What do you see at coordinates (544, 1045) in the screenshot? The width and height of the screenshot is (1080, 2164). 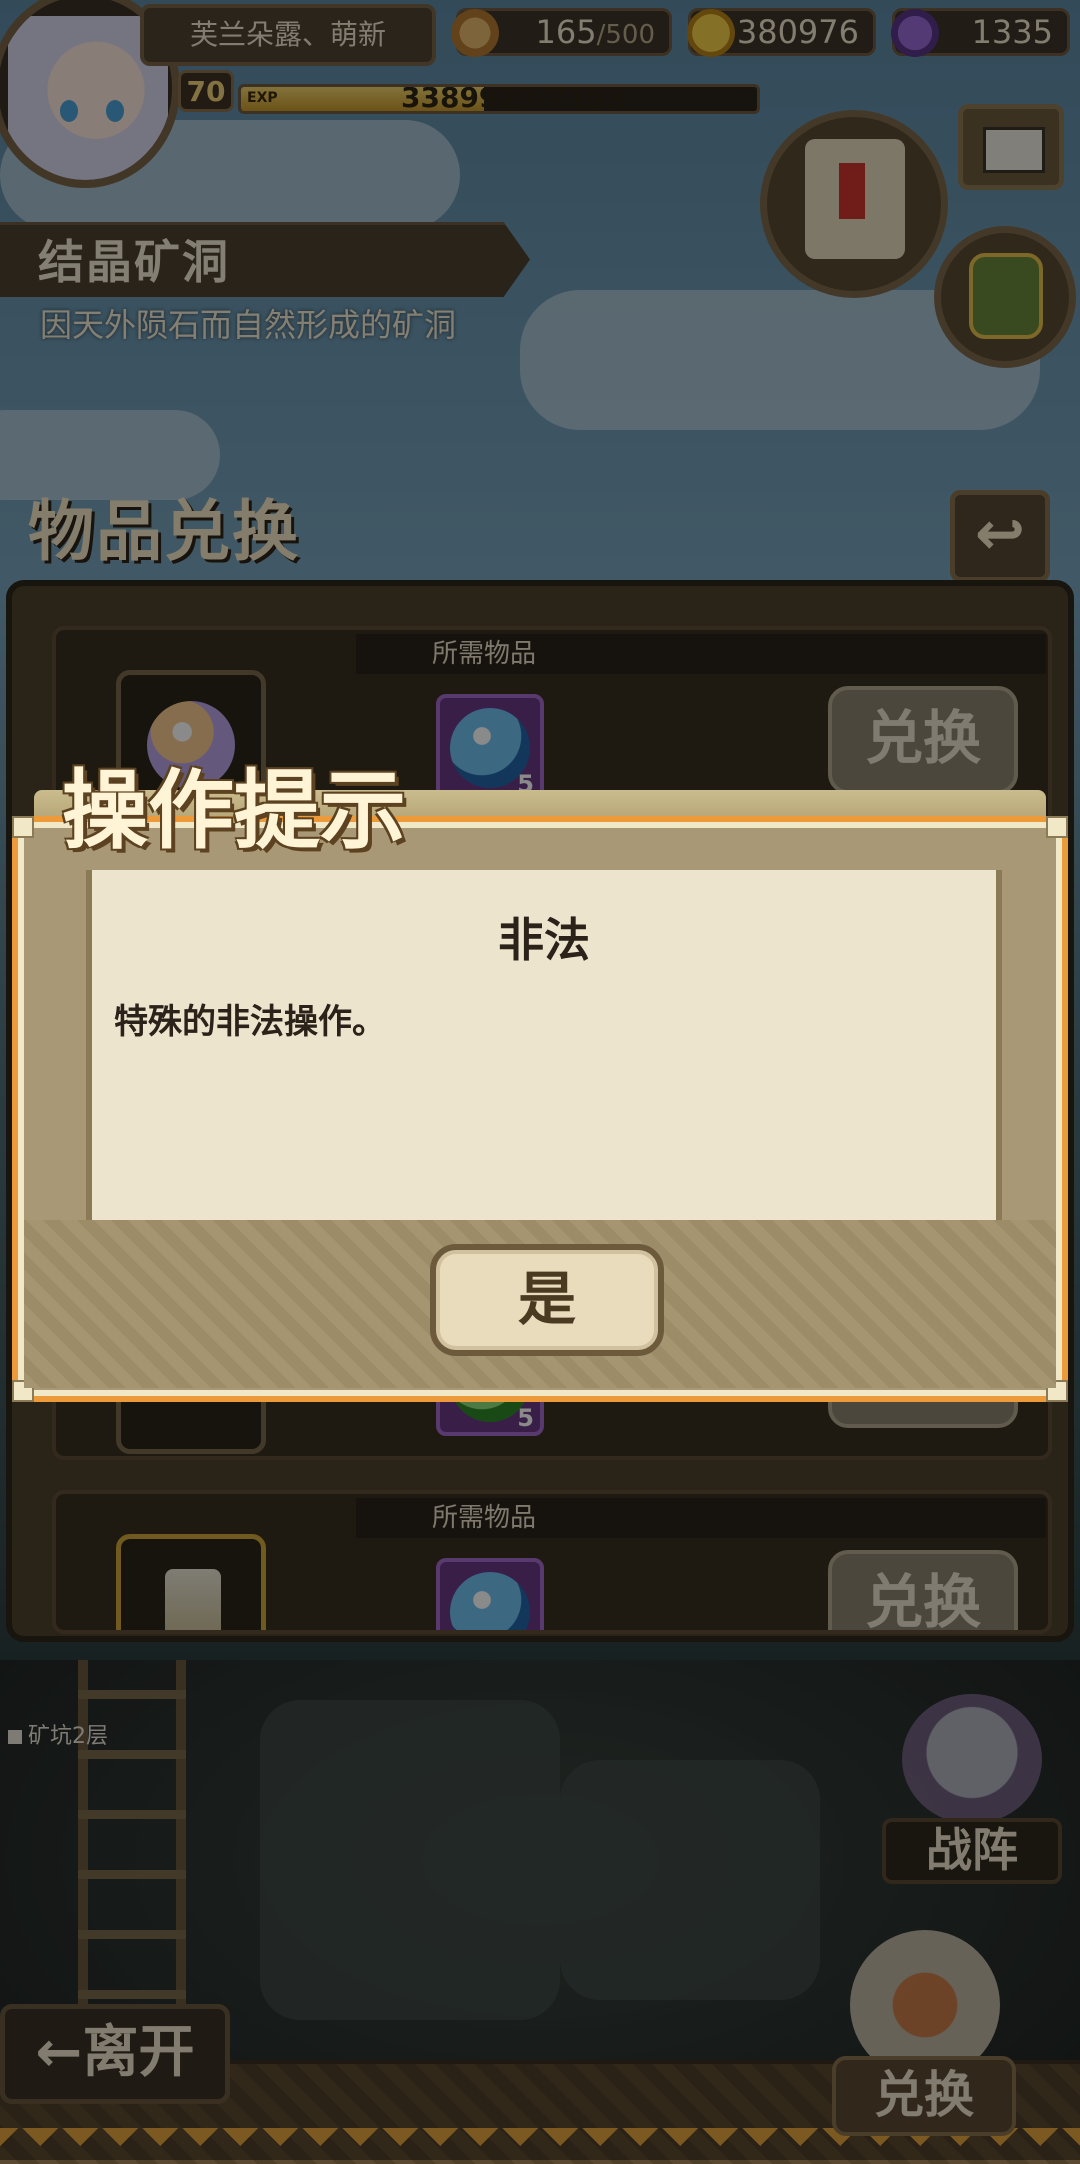 I see `dialog-paper: 非法 特殊的非法操作。` at bounding box center [544, 1045].